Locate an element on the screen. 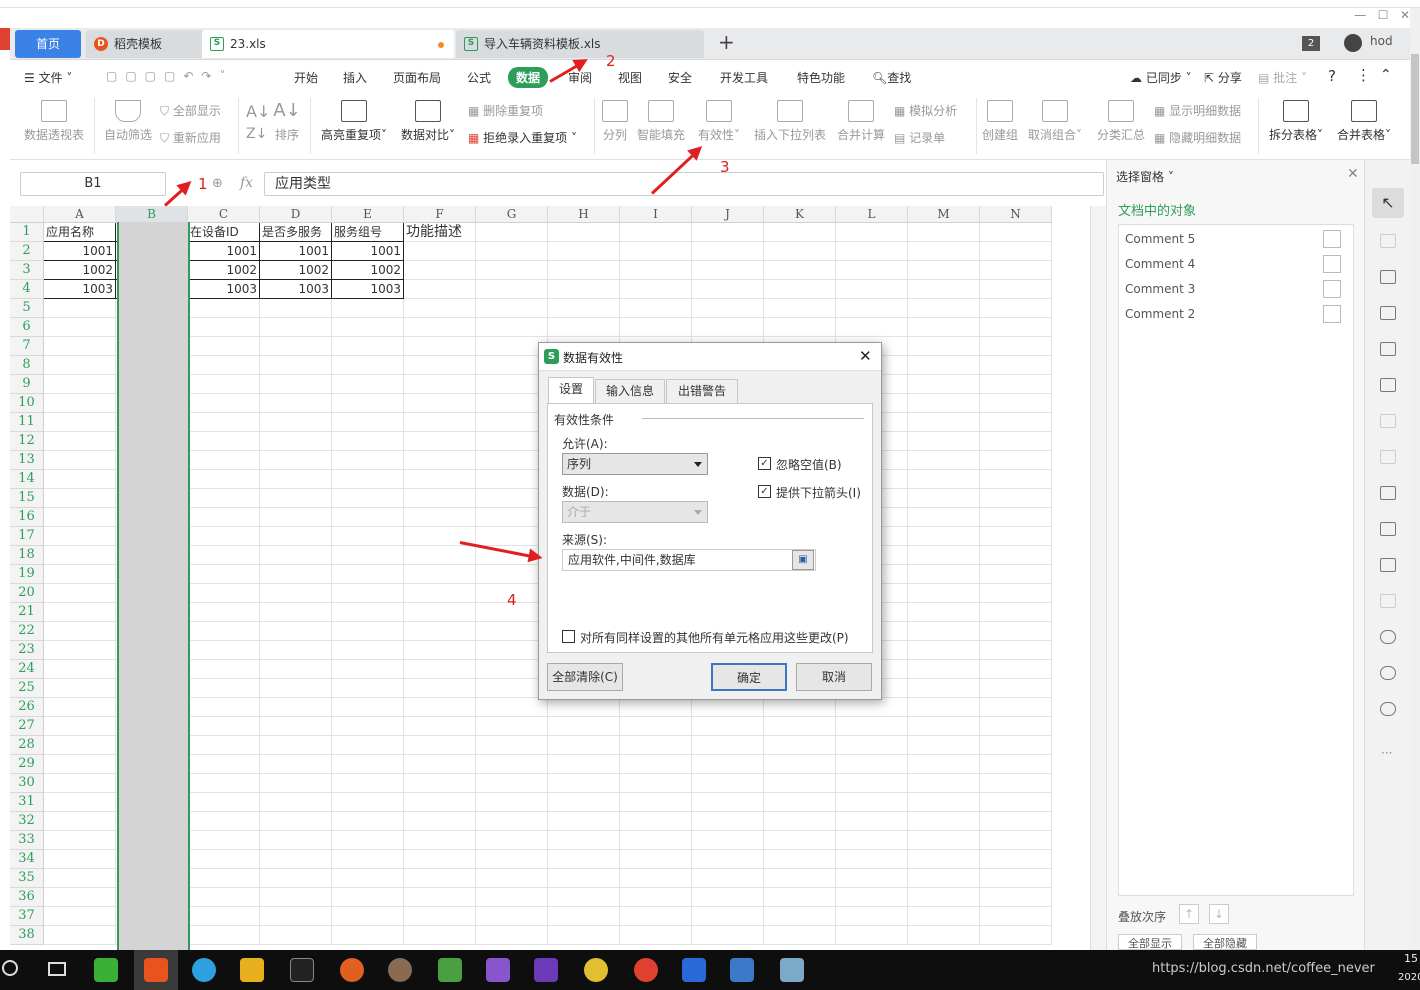  sort-asc-icon: A↓ is located at coordinates (258, 111).